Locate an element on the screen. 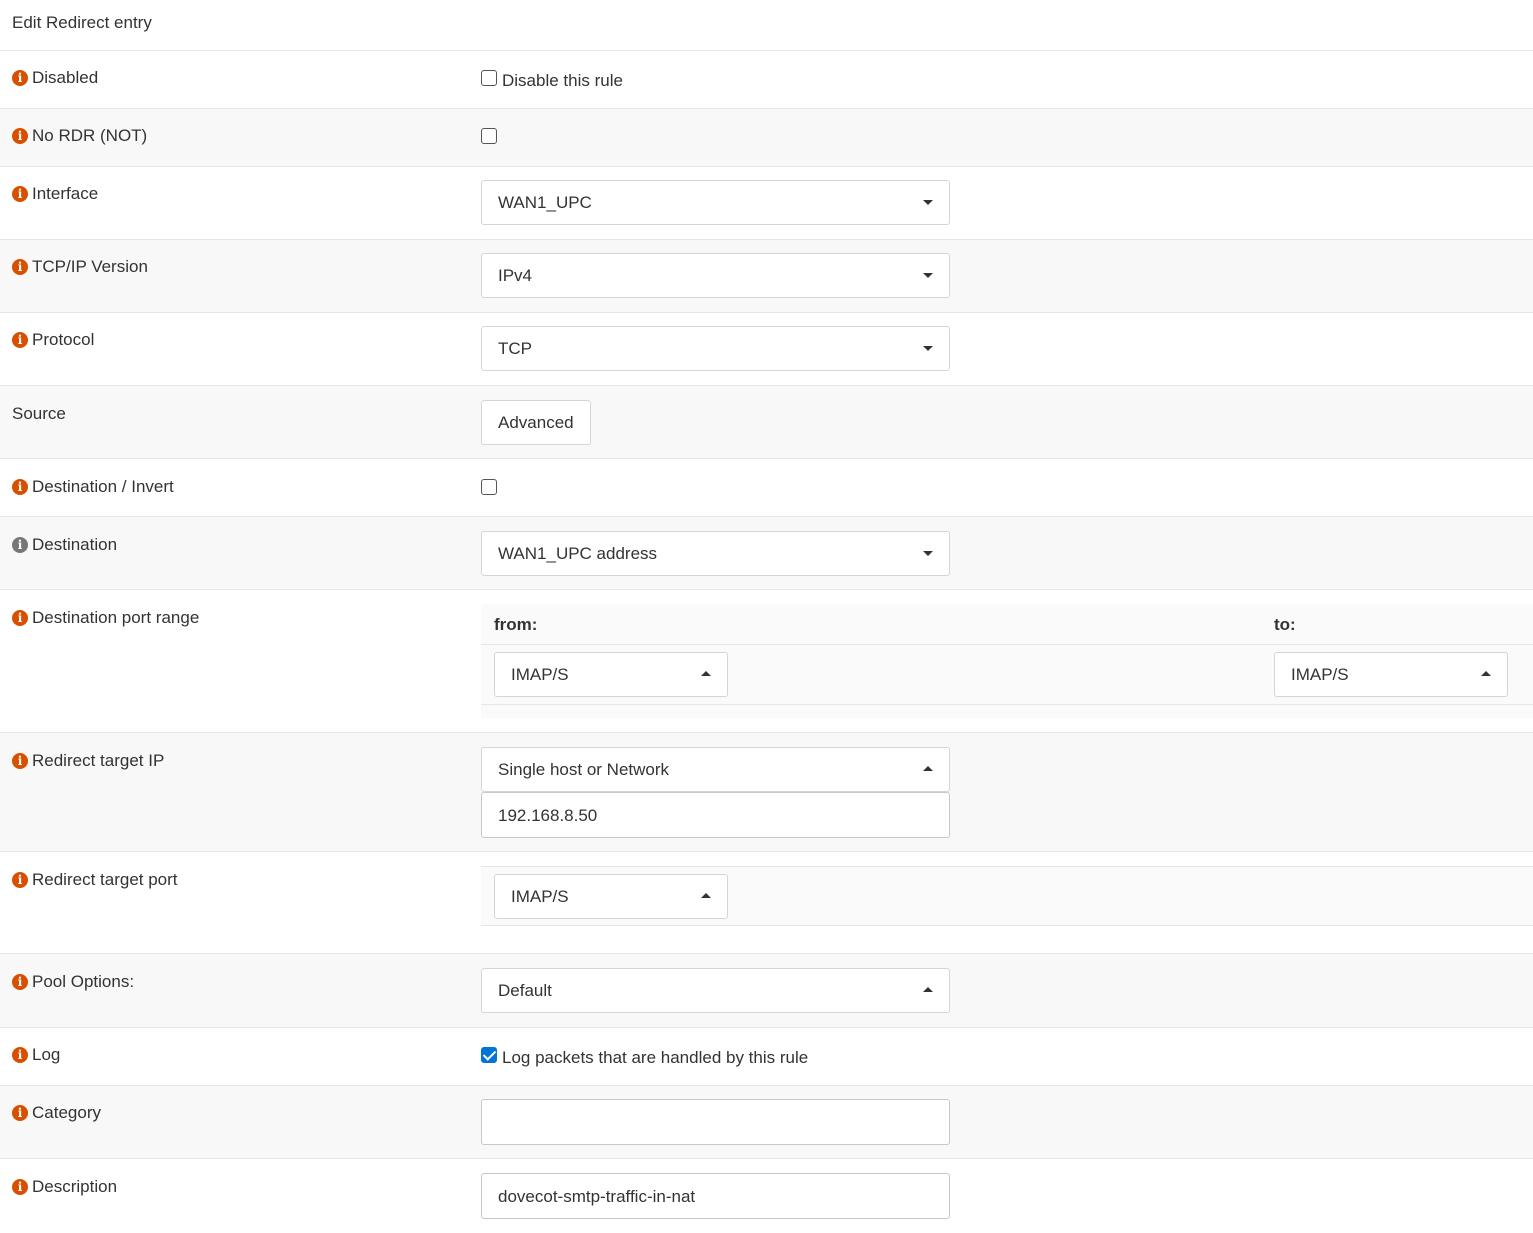 This screenshot has width=1533, height=1233. row-protocol: i Protocol TCP is located at coordinates (766, 349).